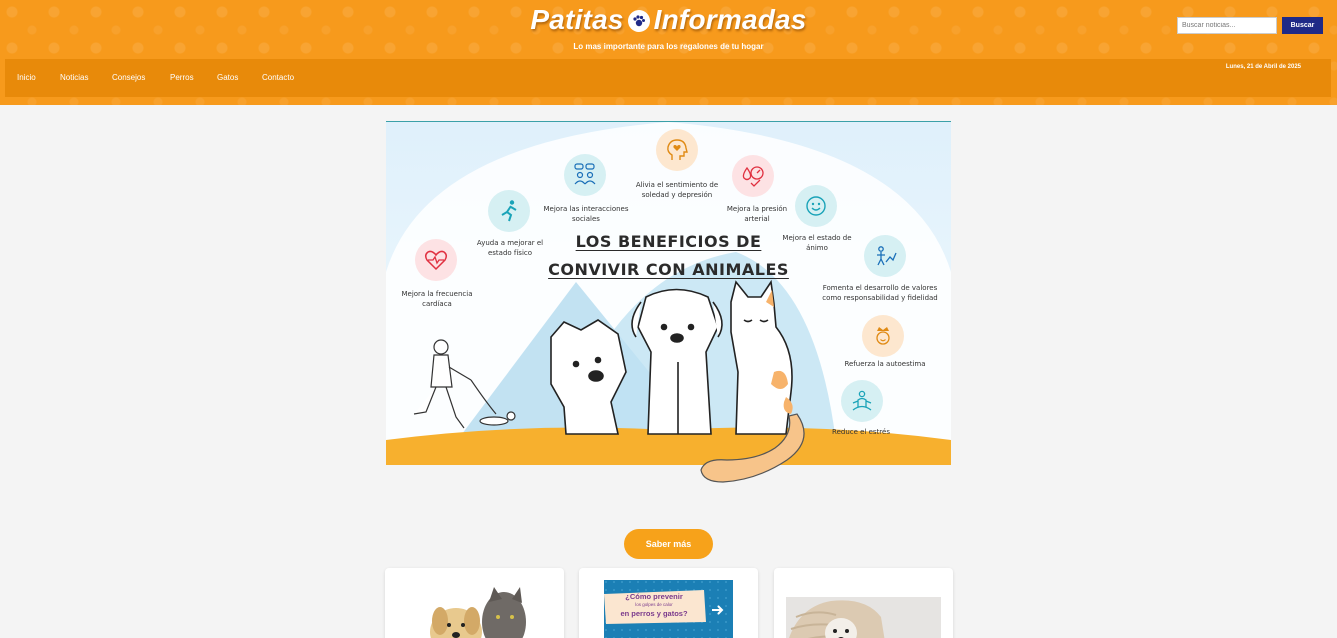  I want to click on benefit-self-esteem: Refuerza la autoestima, so click(885, 364).